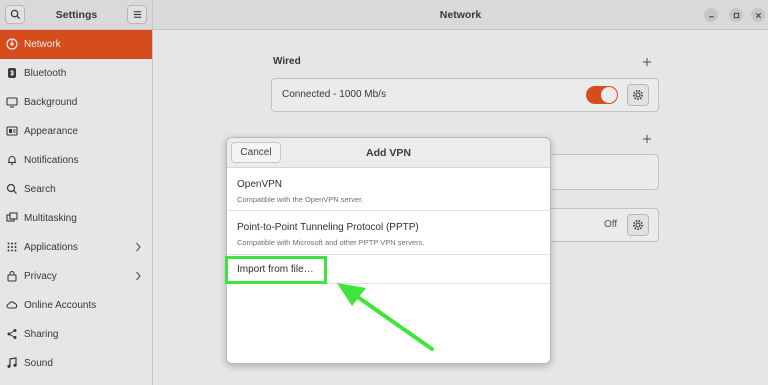 Image resolution: width=768 pixels, height=385 pixels. Describe the element at coordinates (388, 153) in the screenshot. I see `dialog-header: Add VPN Cancel` at that location.